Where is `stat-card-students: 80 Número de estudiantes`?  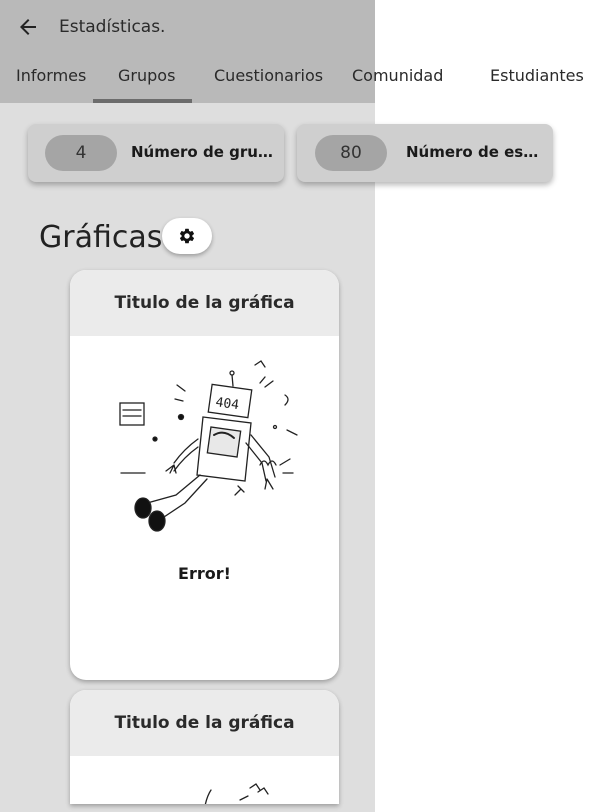 stat-card-students: 80 Número de estudiantes is located at coordinates (425, 153).